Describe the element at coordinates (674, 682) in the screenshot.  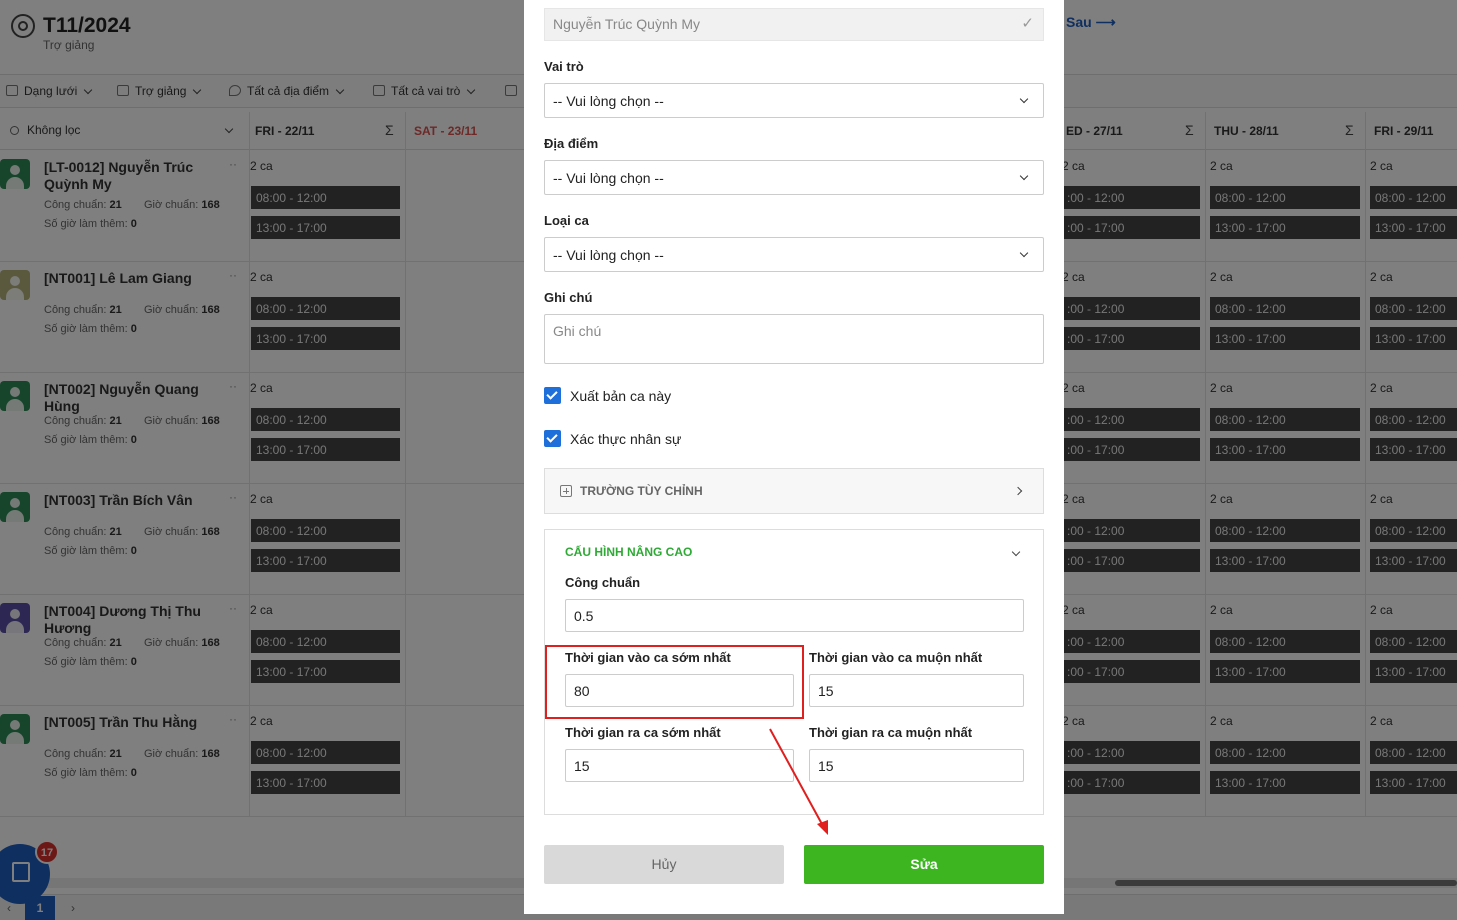
I see `annotation-highlight-box` at that location.